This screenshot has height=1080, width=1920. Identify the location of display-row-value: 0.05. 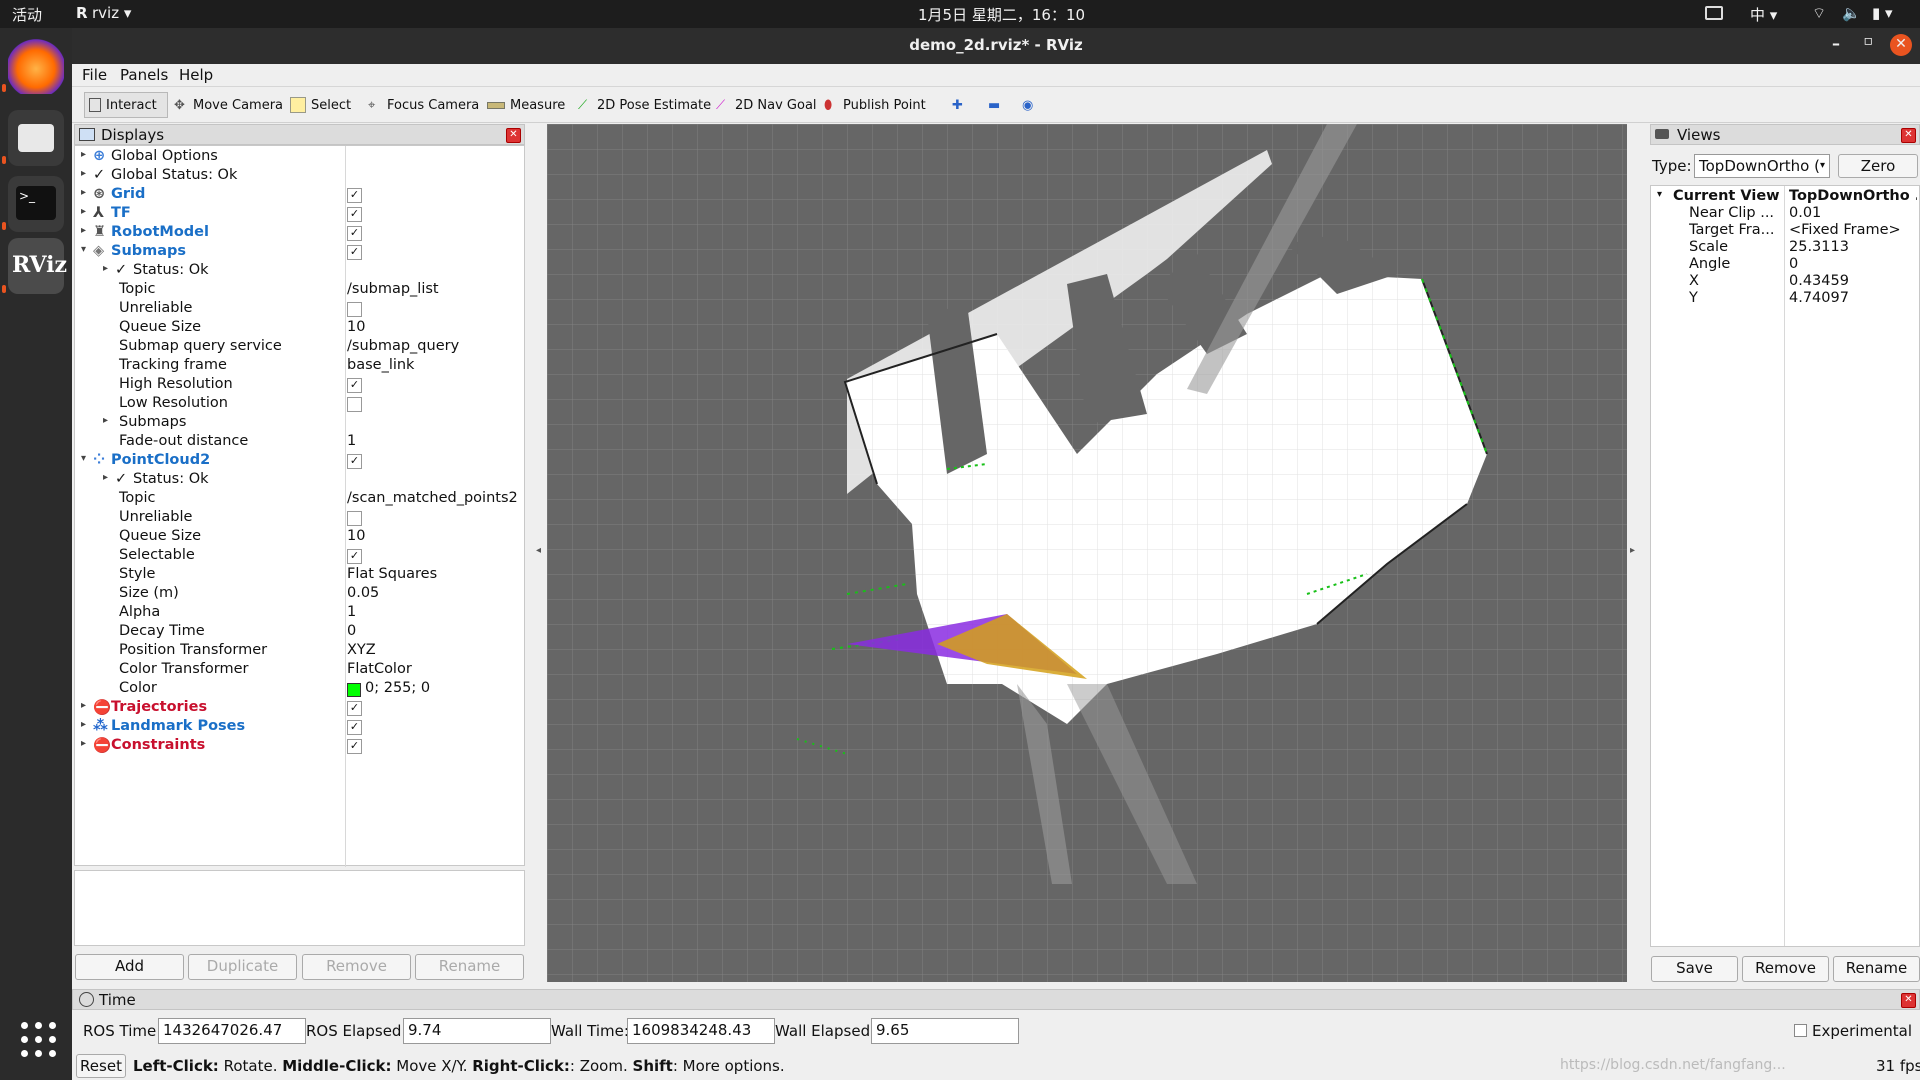
(363, 593).